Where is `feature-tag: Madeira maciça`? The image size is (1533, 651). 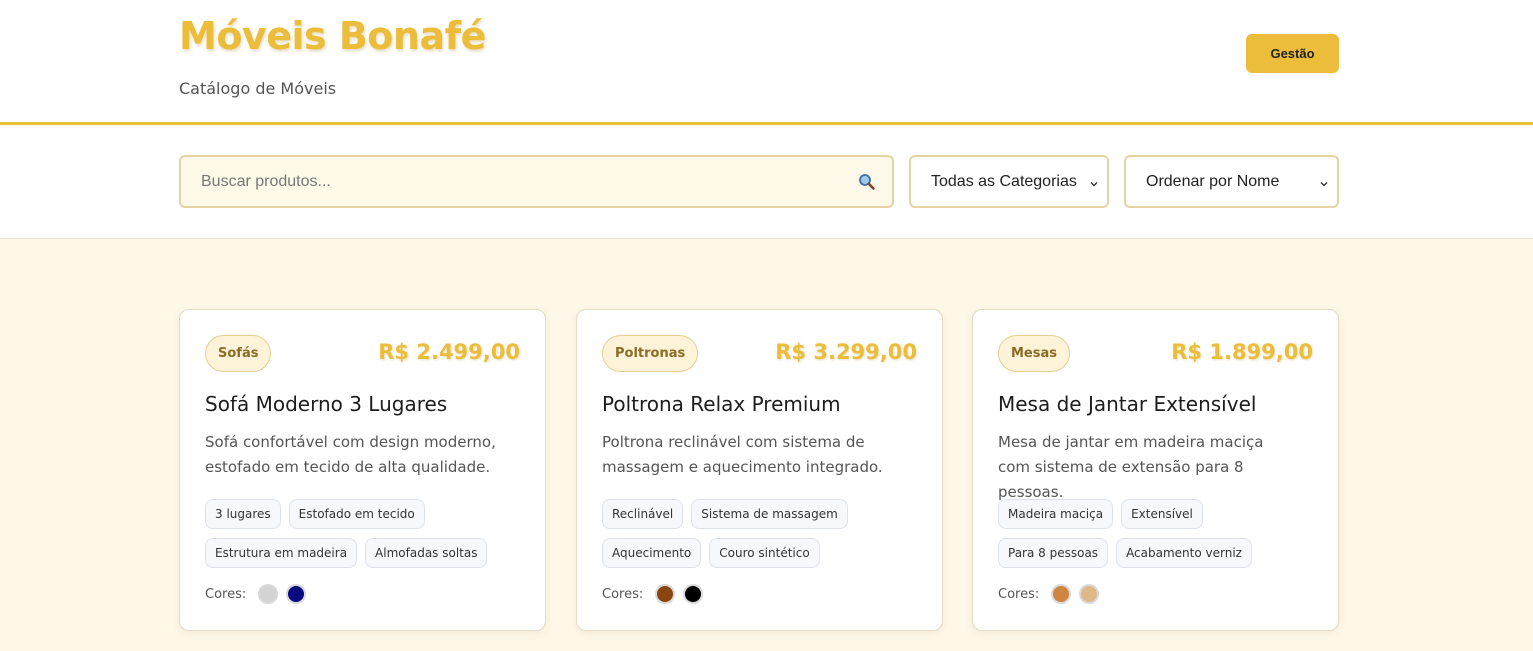
feature-tag: Madeira maciça is located at coordinates (1056, 514).